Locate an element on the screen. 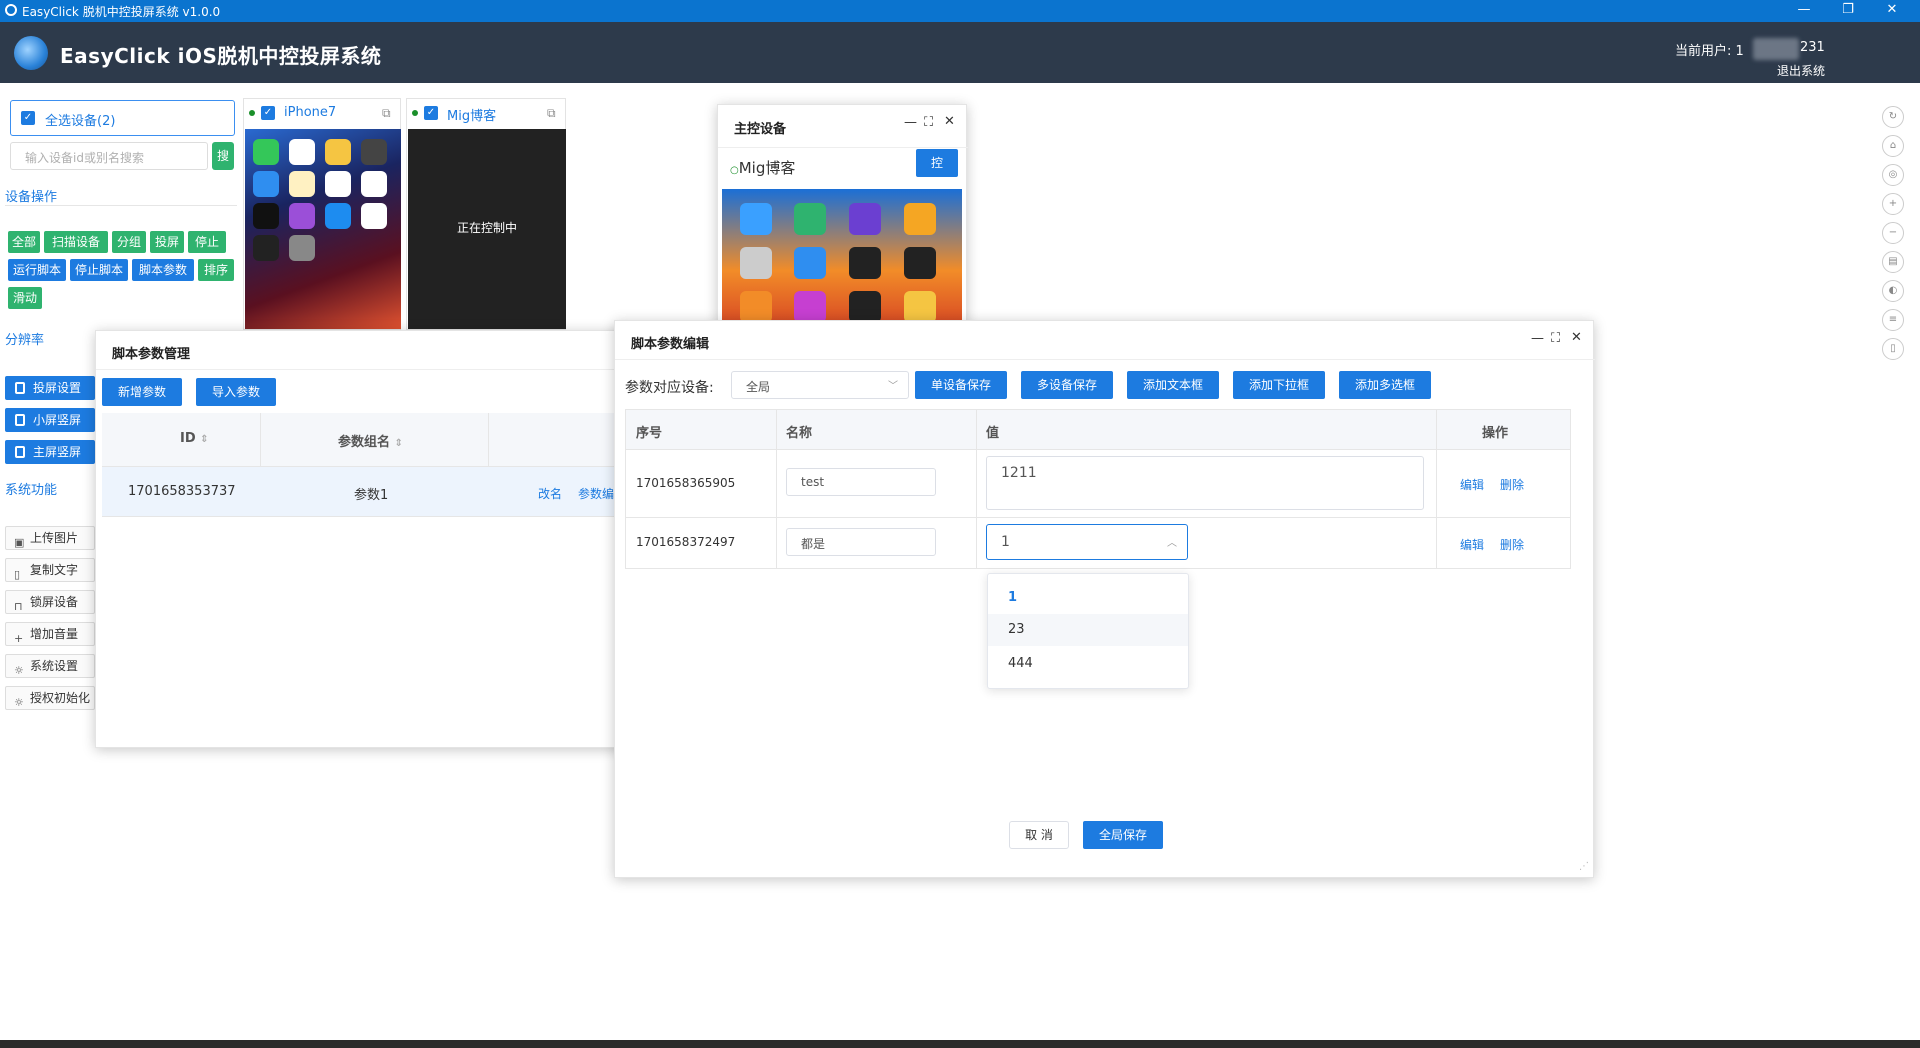  search-button: 搜 is located at coordinates (223, 156).